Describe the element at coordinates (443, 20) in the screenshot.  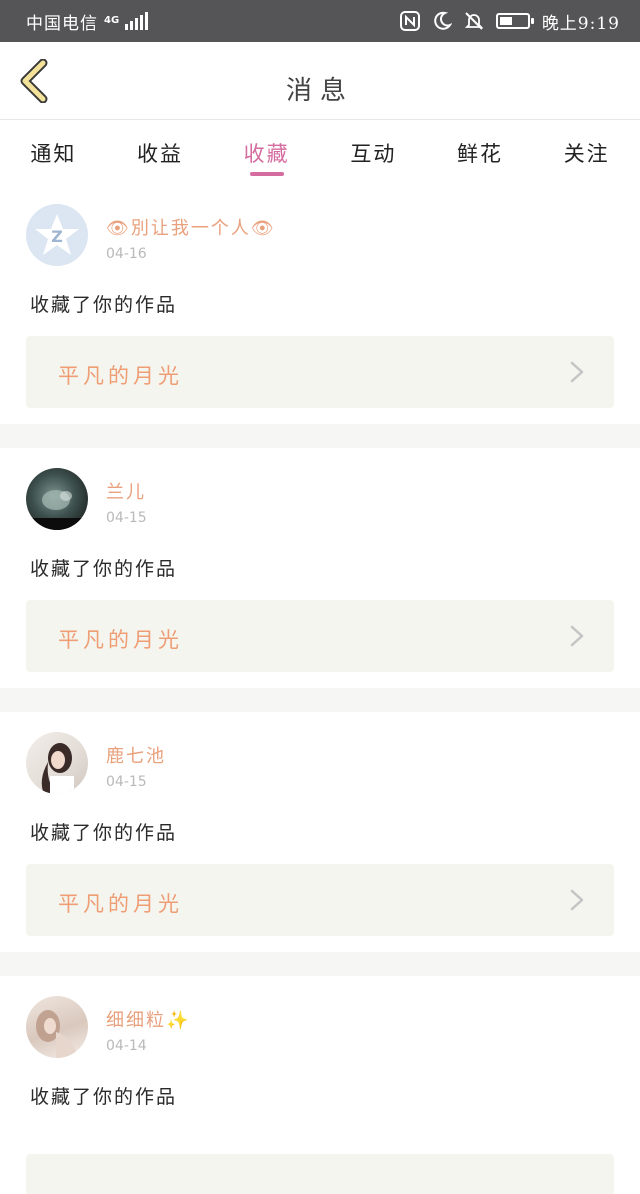
I see `moon-icon` at that location.